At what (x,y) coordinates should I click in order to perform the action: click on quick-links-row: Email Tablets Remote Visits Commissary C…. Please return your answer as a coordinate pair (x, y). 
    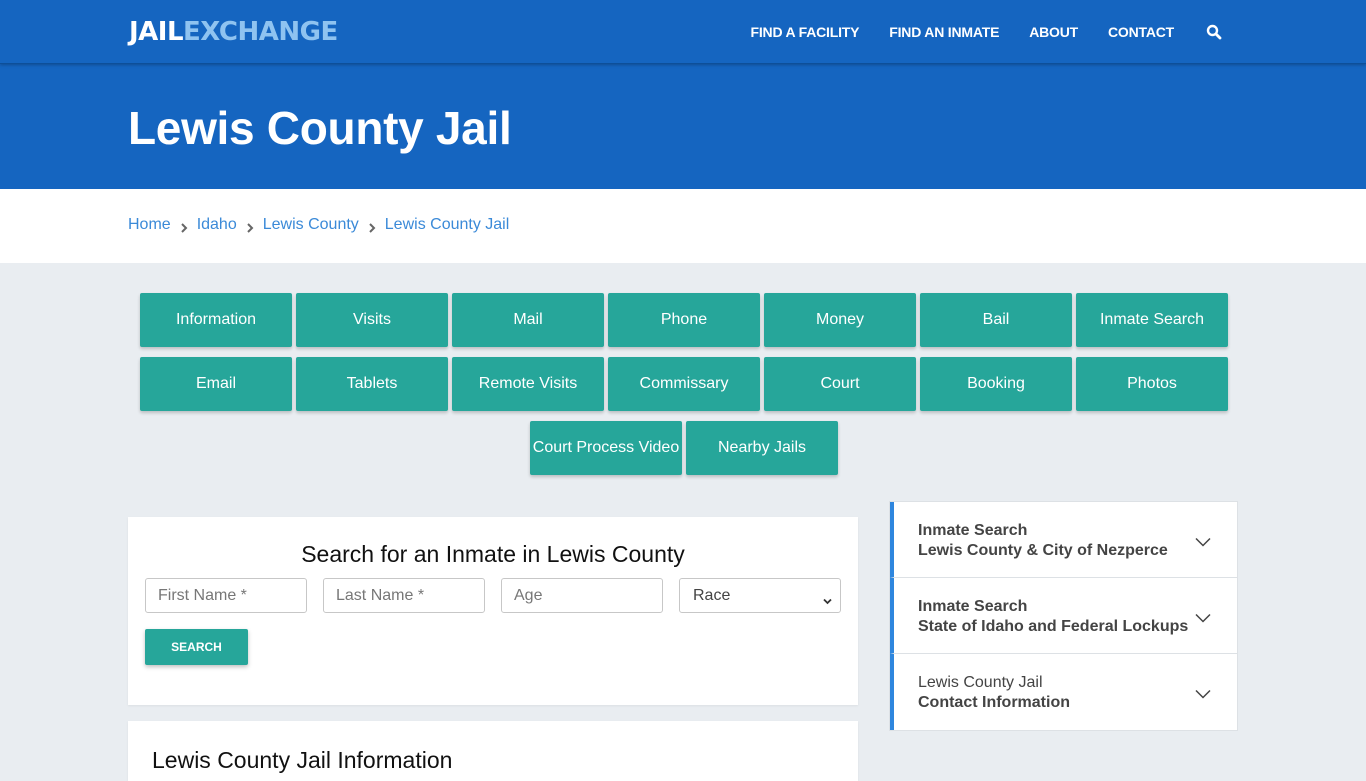
    Looking at the image, I should click on (684, 384).